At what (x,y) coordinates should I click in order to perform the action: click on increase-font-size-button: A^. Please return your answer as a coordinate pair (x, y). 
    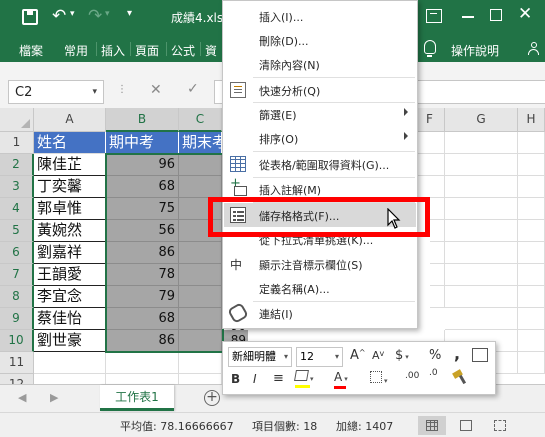
    Looking at the image, I should click on (358, 355).